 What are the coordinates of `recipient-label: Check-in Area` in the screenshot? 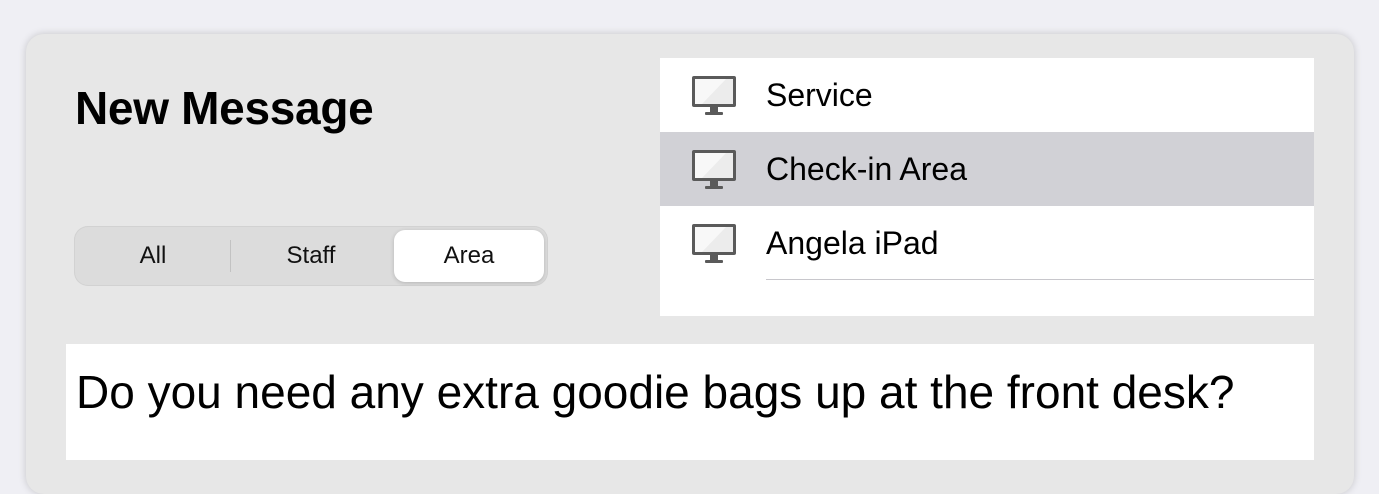 It's located at (866, 169).